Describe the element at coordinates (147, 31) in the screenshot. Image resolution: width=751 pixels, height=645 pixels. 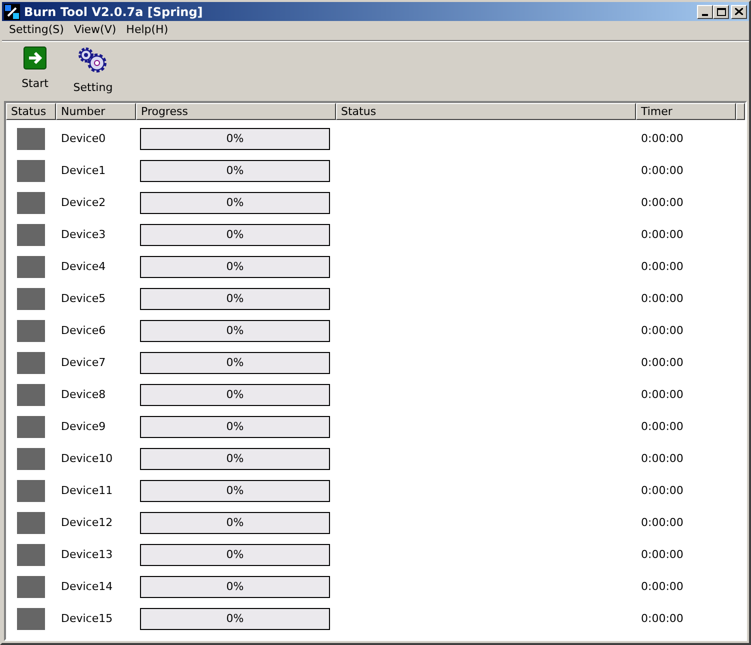
I see `menu-item: Help(H)` at that location.